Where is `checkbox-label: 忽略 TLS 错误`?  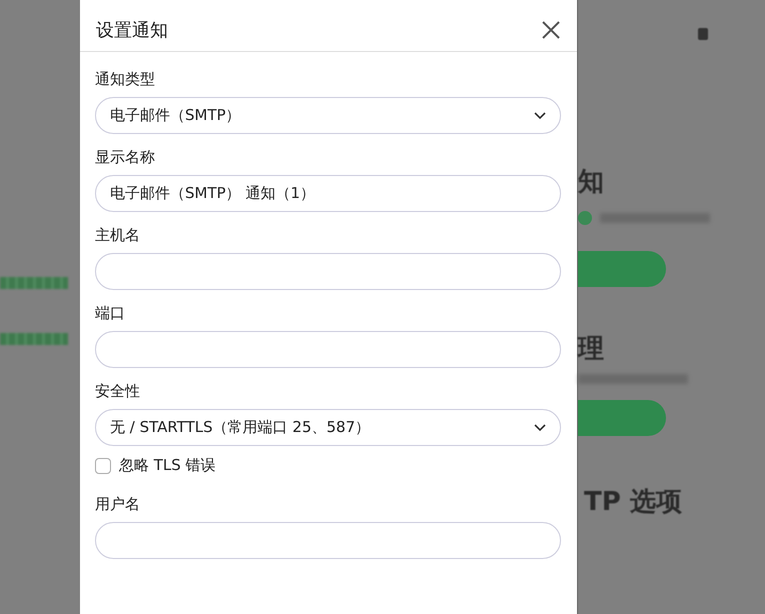 checkbox-label: 忽略 TLS 错误 is located at coordinates (167, 465).